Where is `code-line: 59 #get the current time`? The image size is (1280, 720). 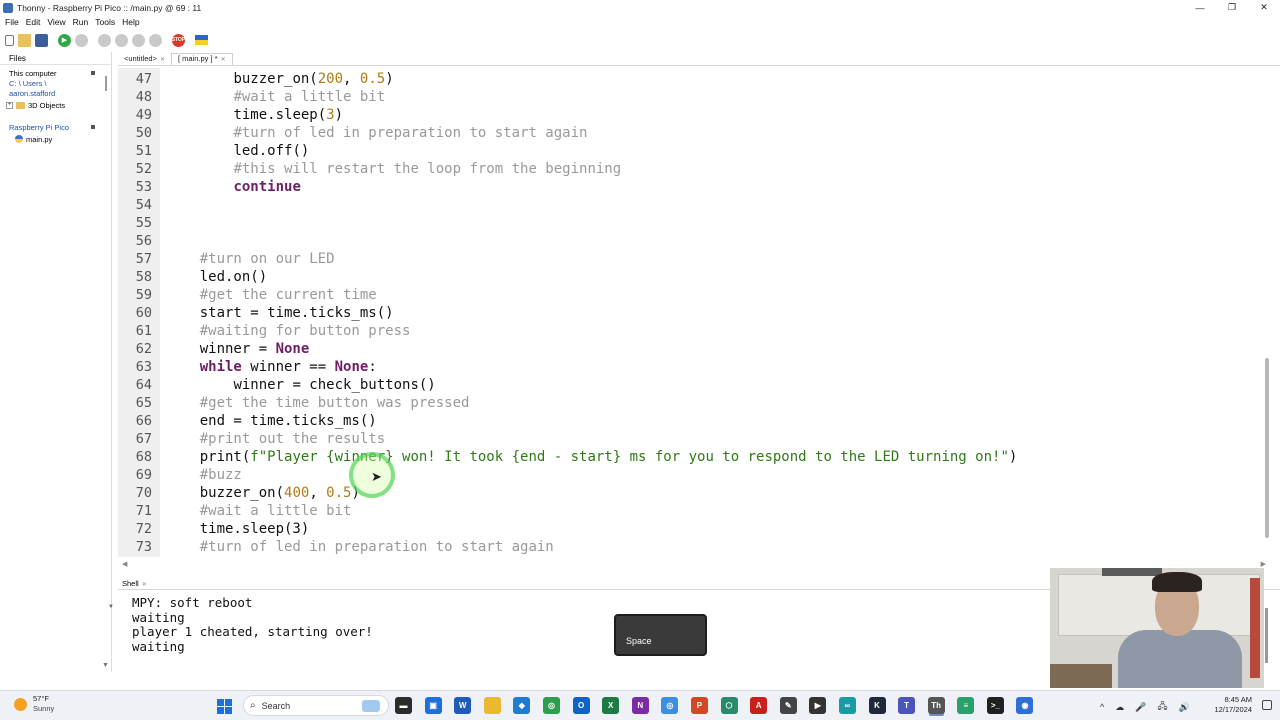 code-line: 59 #get the current time is located at coordinates (693, 295).